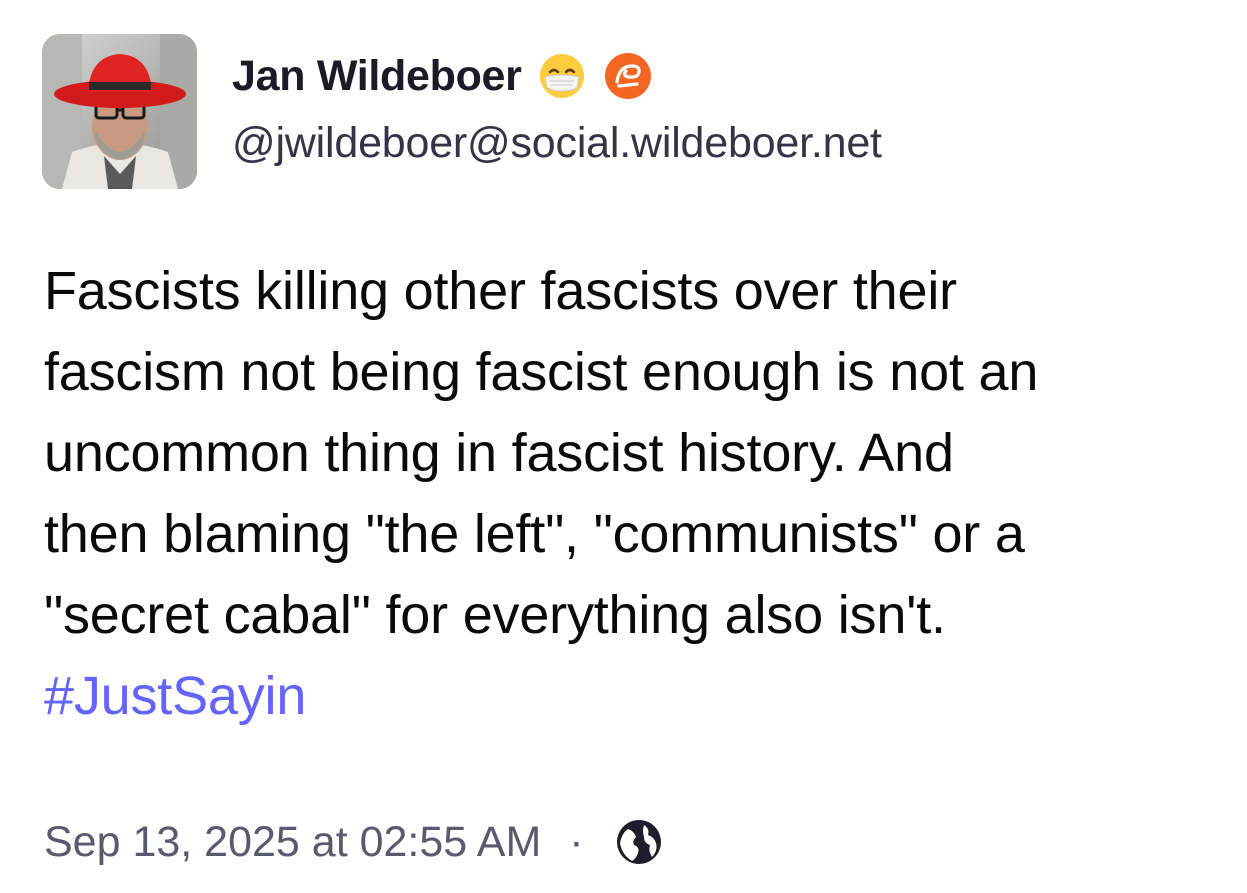  What do you see at coordinates (557, 143) in the screenshot?
I see `account-handle: @jwildeboer@social.wildeboer.net` at bounding box center [557, 143].